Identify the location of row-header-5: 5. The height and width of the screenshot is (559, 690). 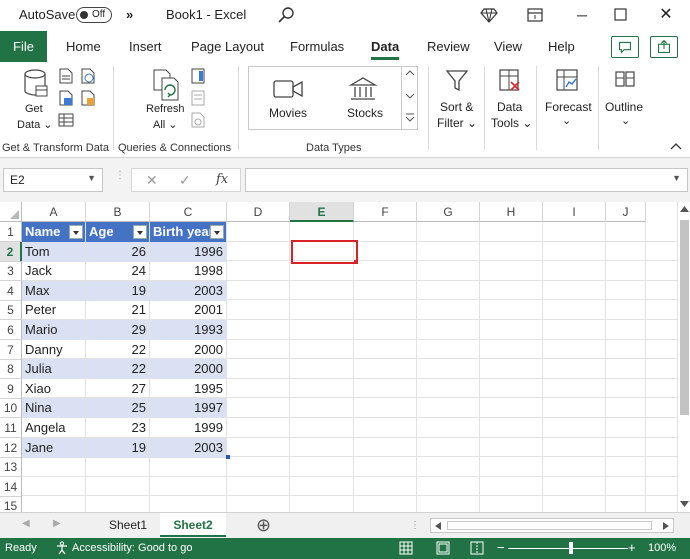
(11, 310).